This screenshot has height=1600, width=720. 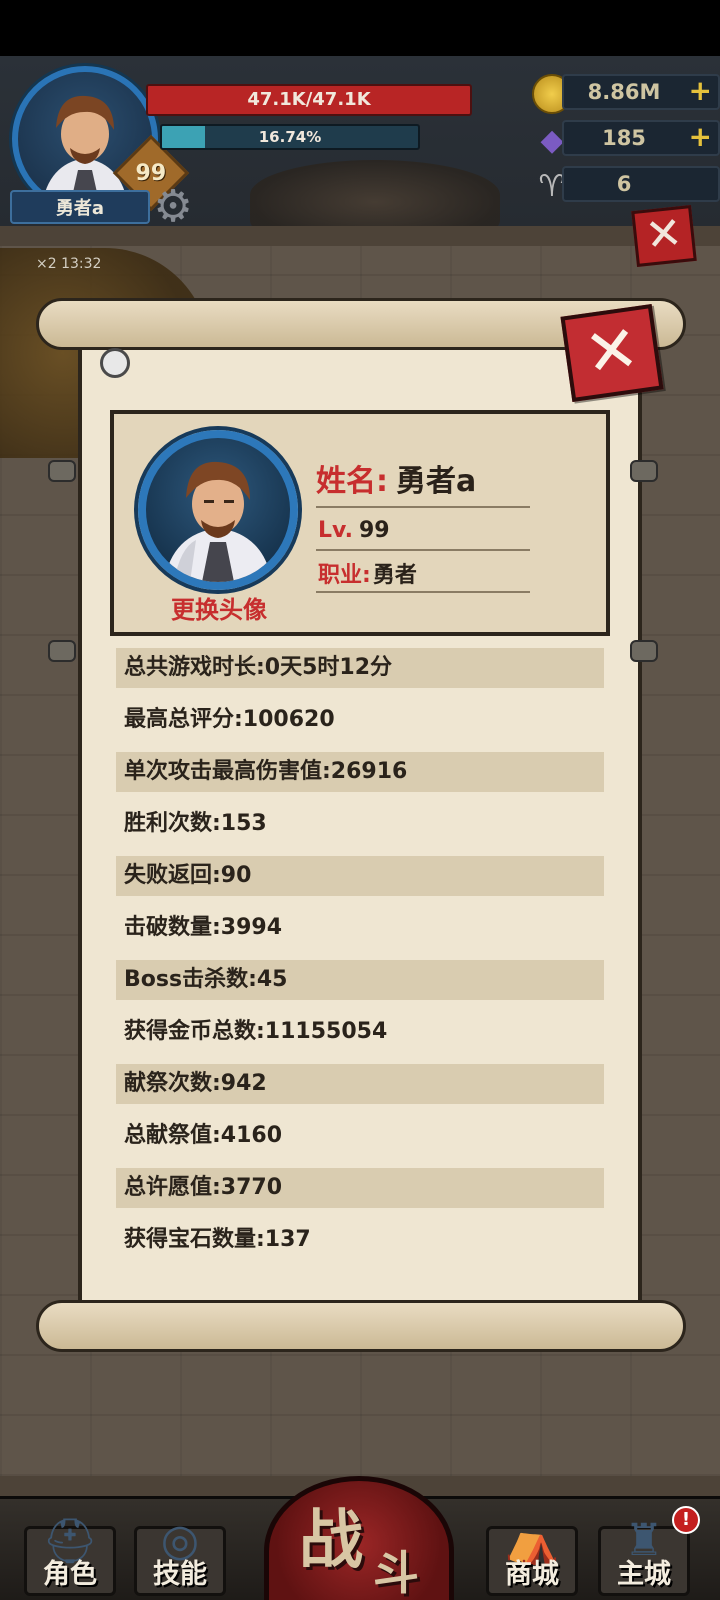 I want to click on background-close-icon: ✕, so click(x=664, y=236).